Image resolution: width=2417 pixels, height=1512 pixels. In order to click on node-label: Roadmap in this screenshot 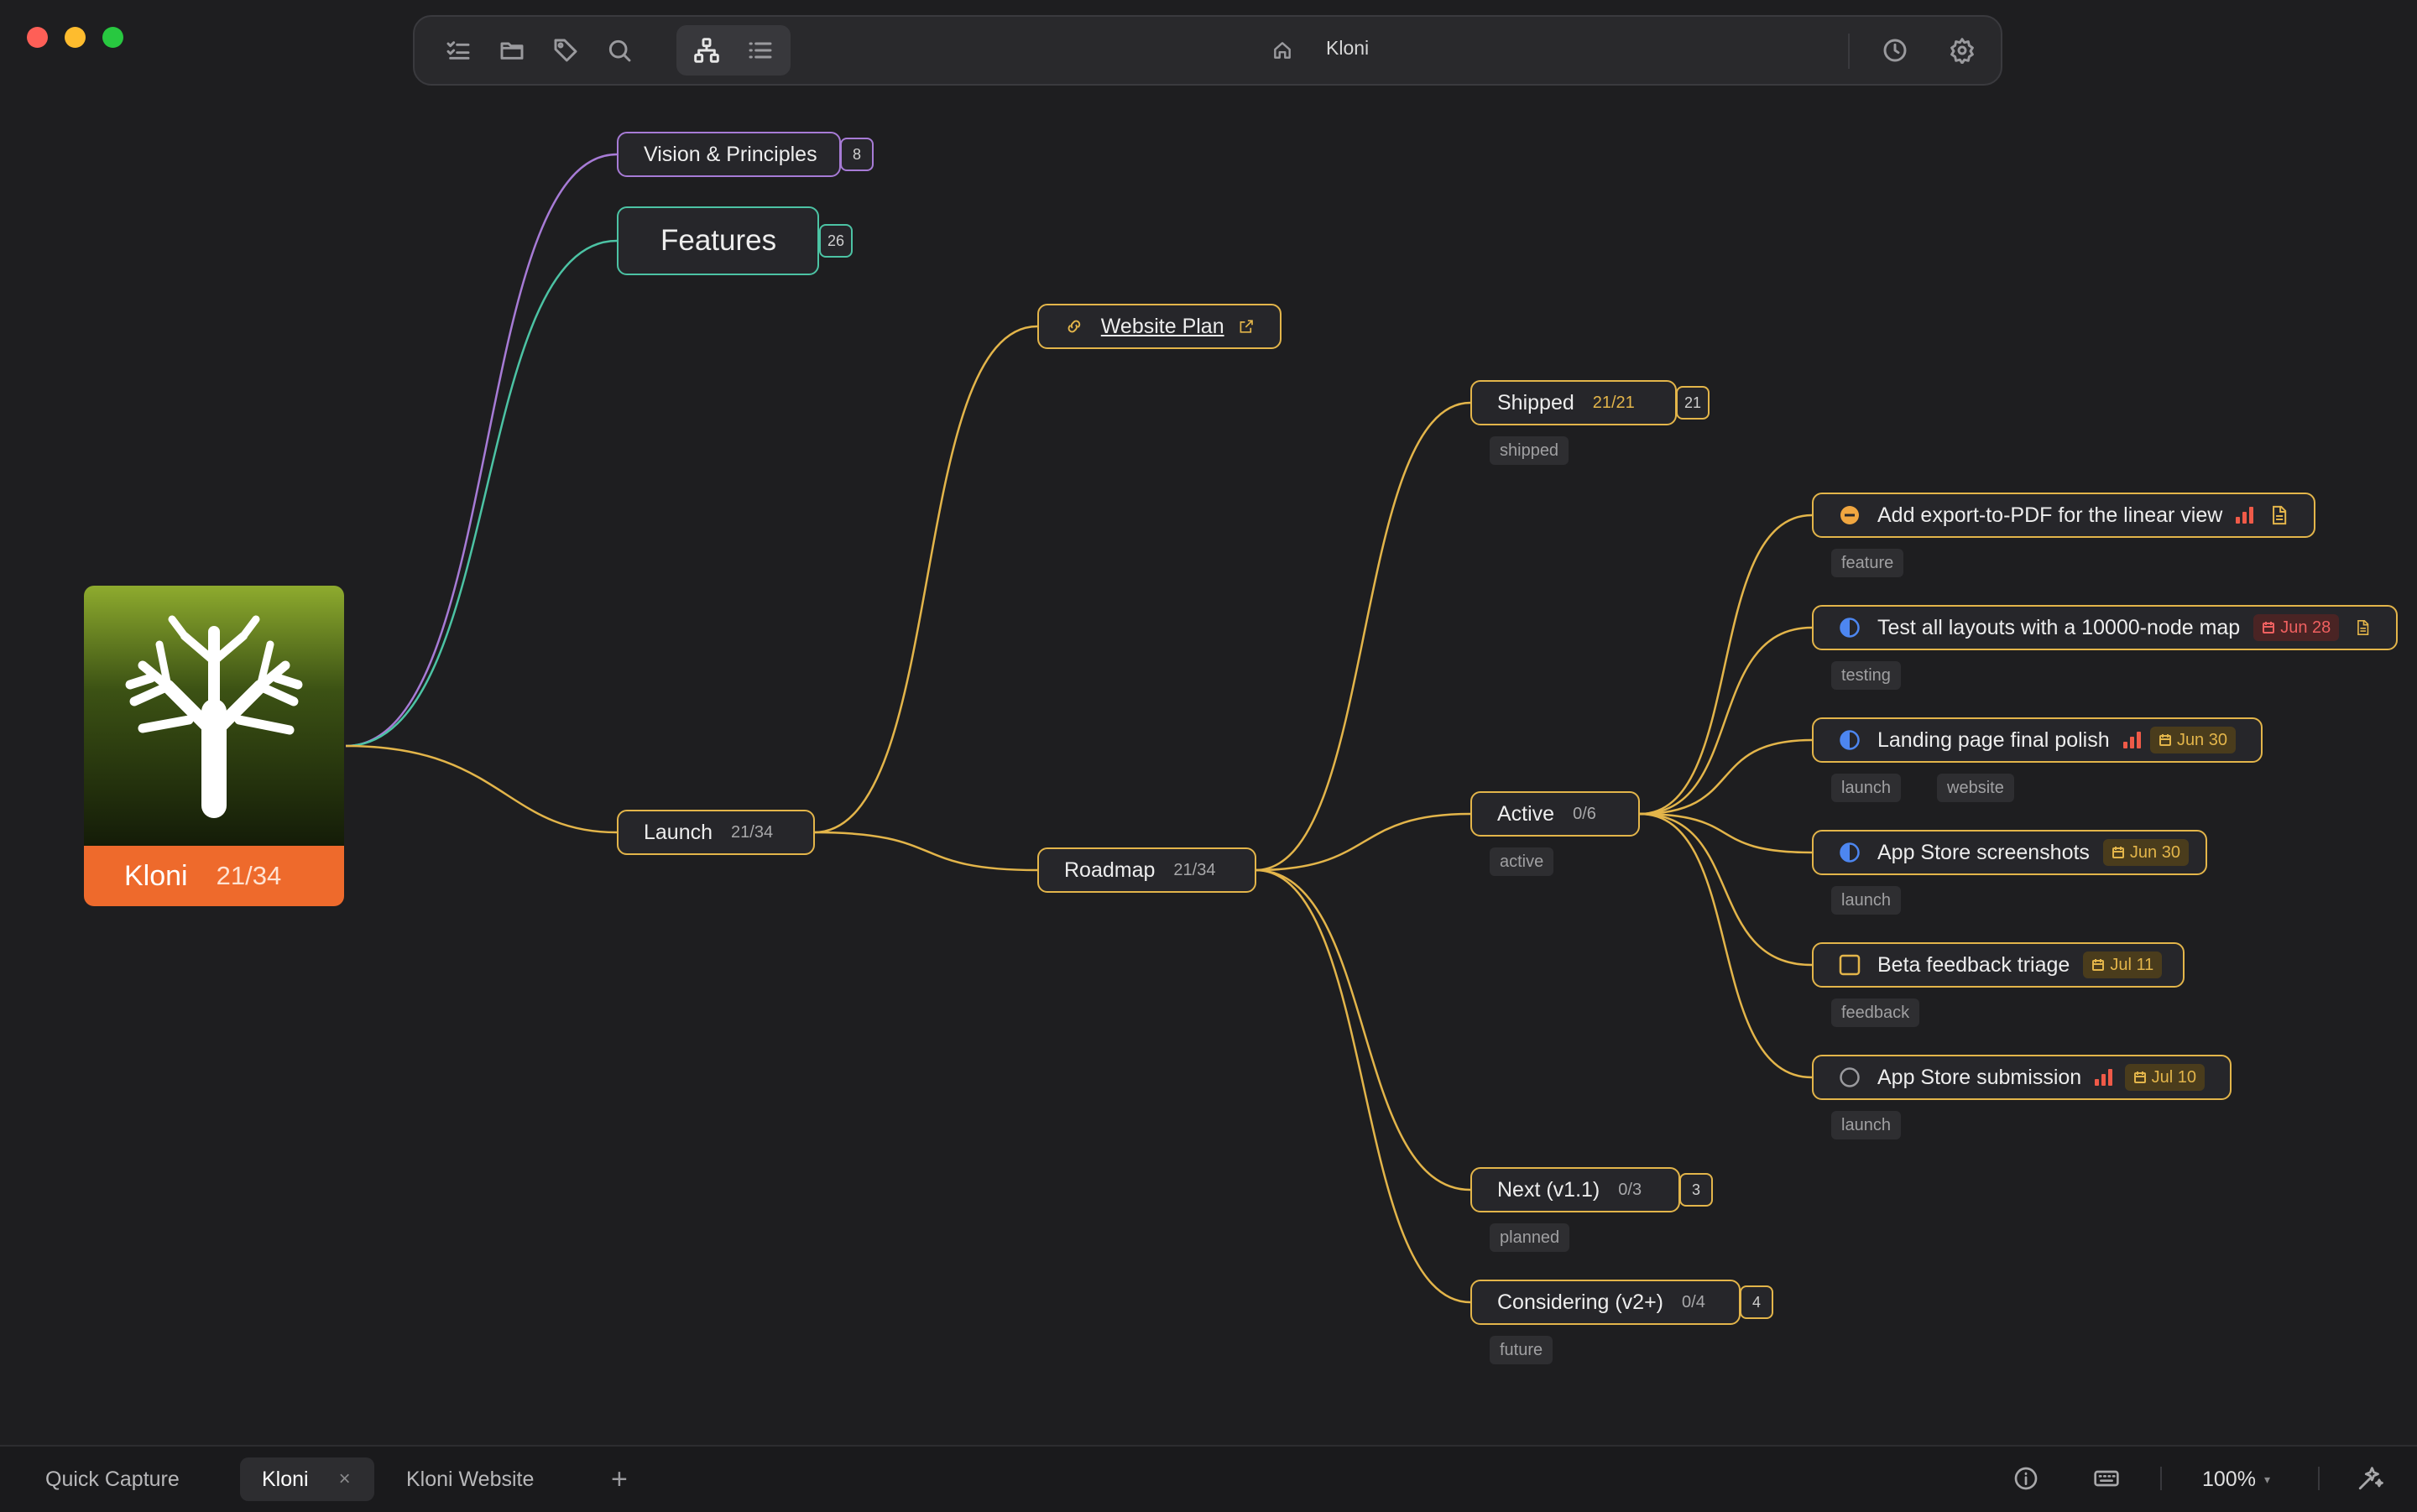, I will do `click(1110, 870)`.